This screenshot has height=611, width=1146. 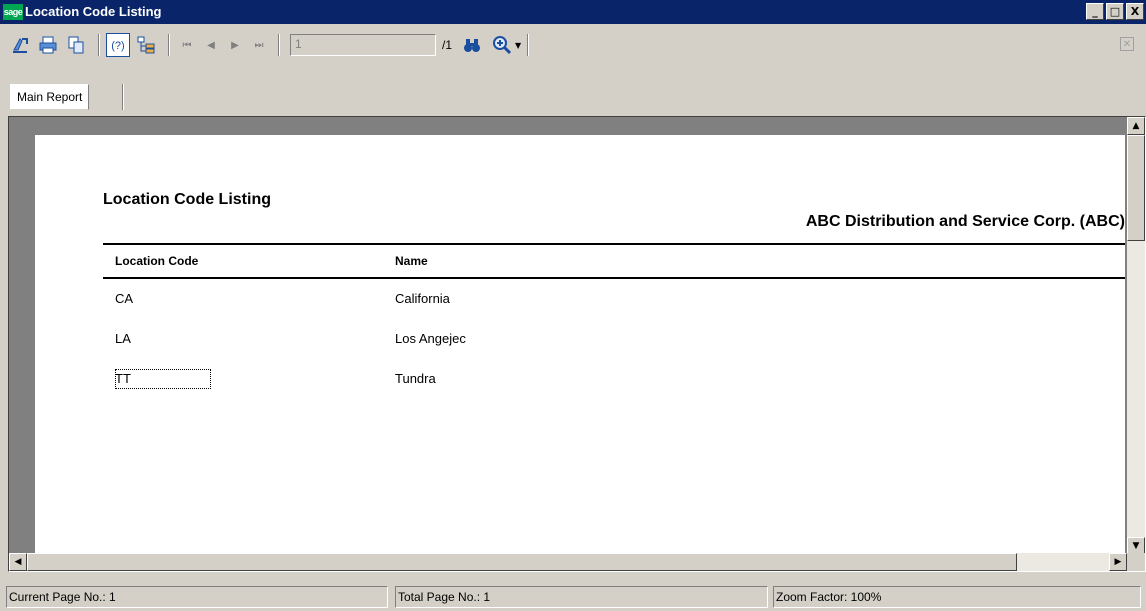 I want to click on window-title: Location Code Listing, so click(x=93, y=11).